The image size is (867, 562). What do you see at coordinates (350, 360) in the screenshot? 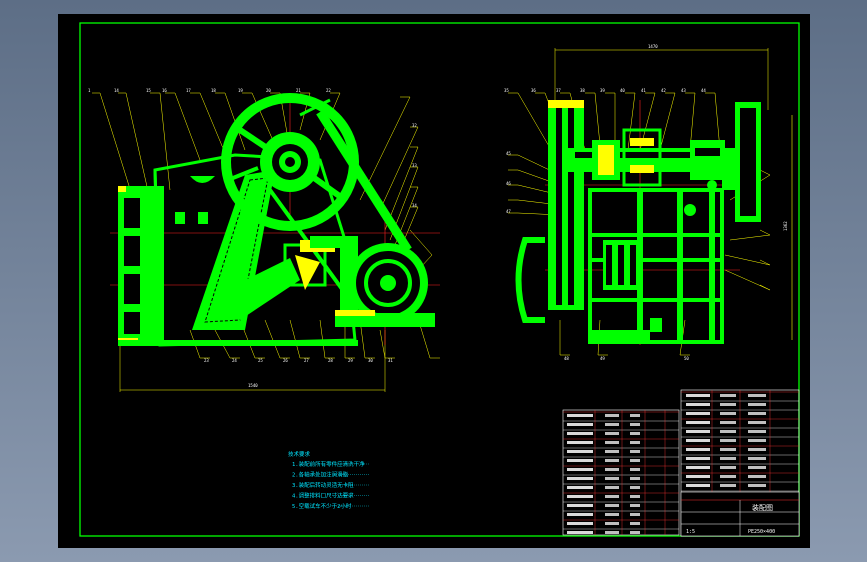
I see `balloon-number: 29` at bounding box center [350, 360].